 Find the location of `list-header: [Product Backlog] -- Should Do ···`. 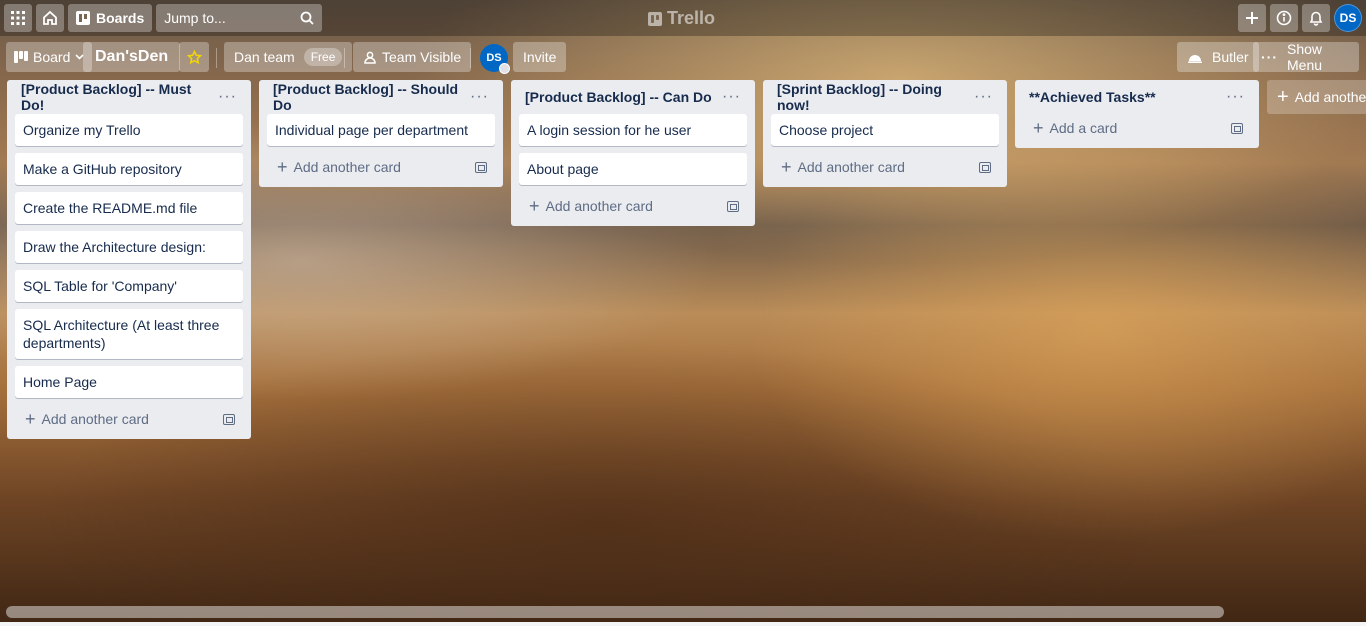

list-header: [Product Backlog] -- Should Do ··· is located at coordinates (381, 97).